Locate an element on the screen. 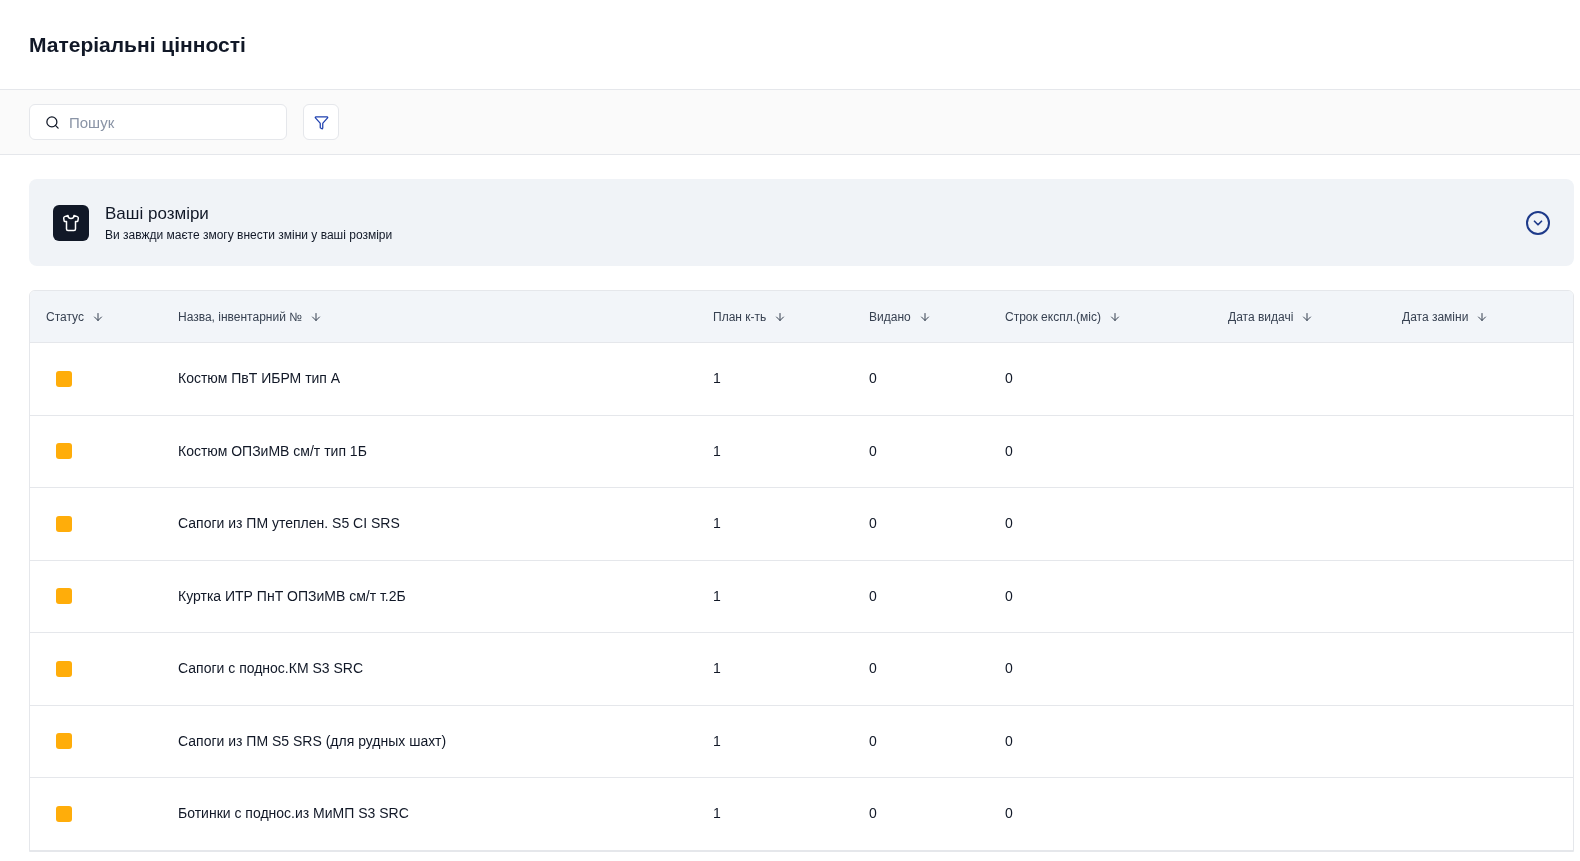  column-header: Дата видачі is located at coordinates (1315, 316).